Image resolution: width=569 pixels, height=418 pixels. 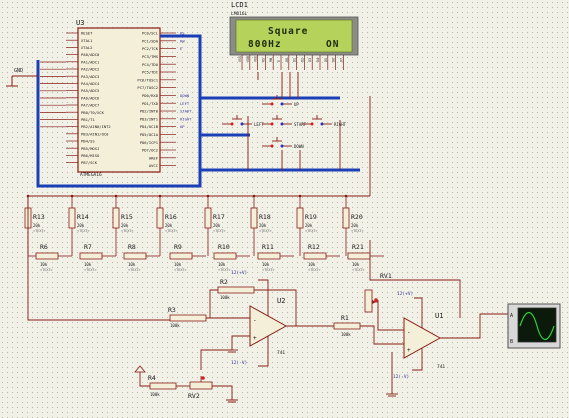 What do you see at coordinates (401, 377) in the screenshot?
I see `u1-vee: 12(-V)` at bounding box center [401, 377].